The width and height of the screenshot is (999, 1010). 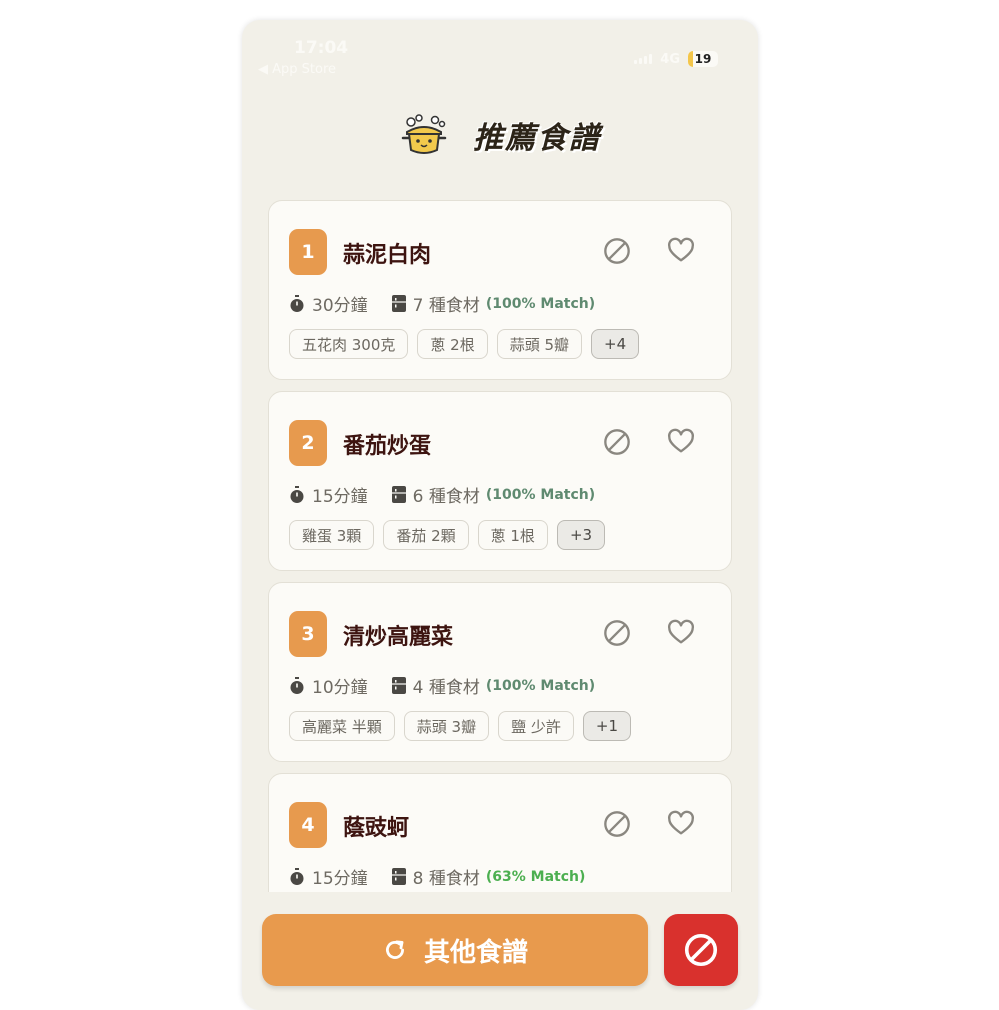 I want to click on recipe-name: 清炒高麗菜, so click(x=398, y=637).